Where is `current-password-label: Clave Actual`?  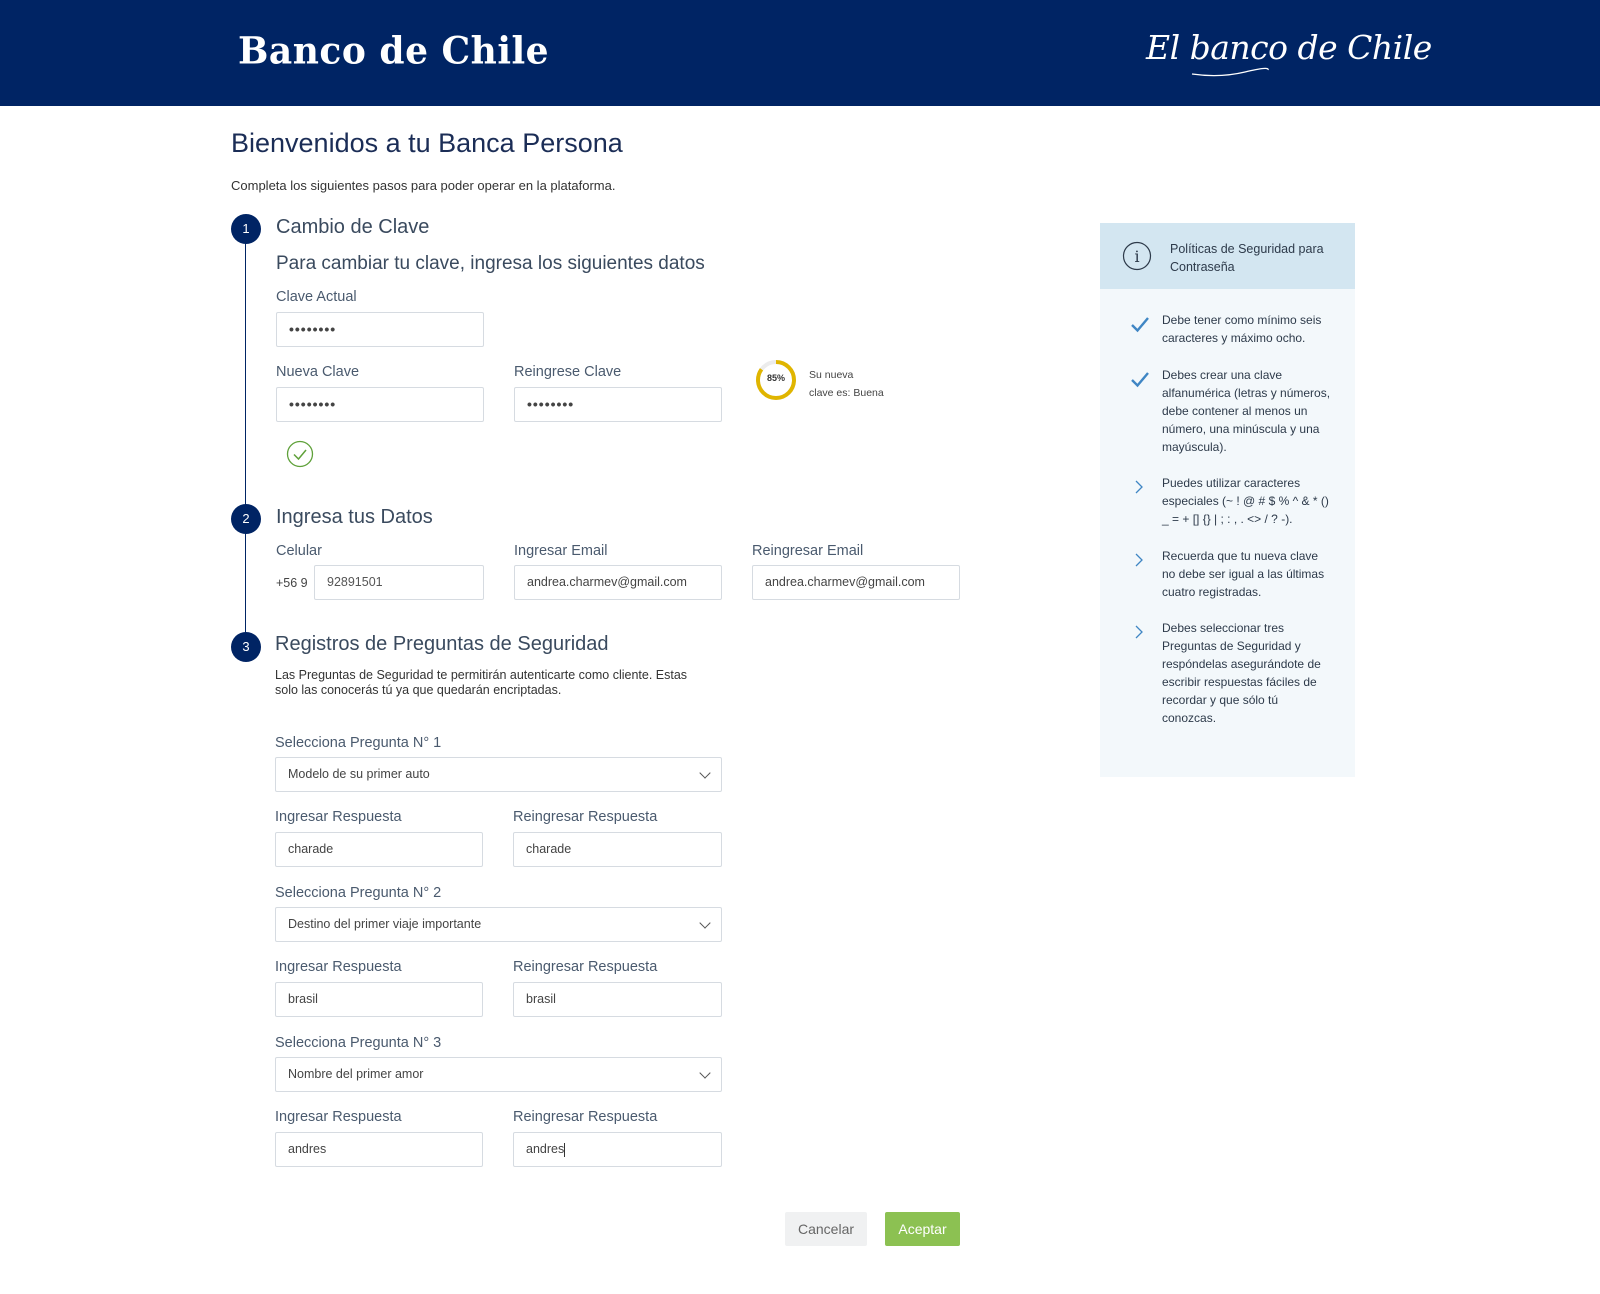 current-password-label: Clave Actual is located at coordinates (316, 297).